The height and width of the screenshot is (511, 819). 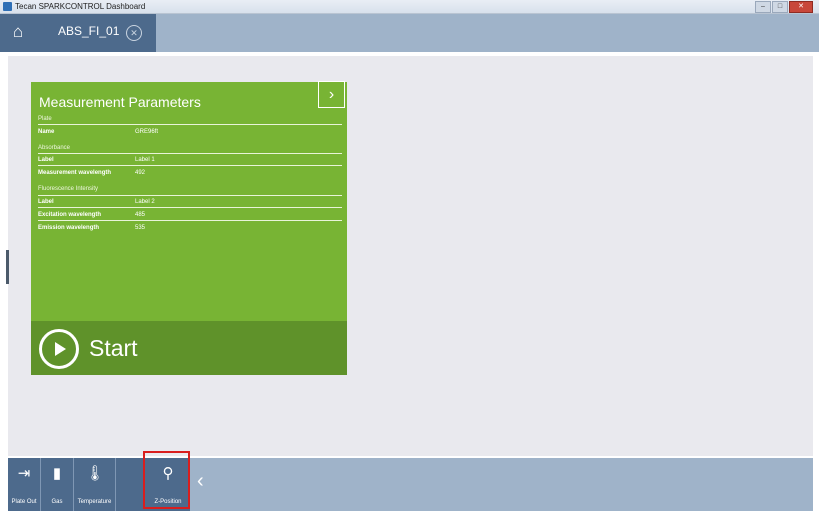 I want to click on tecan-app-icon, so click(x=7, y=6).